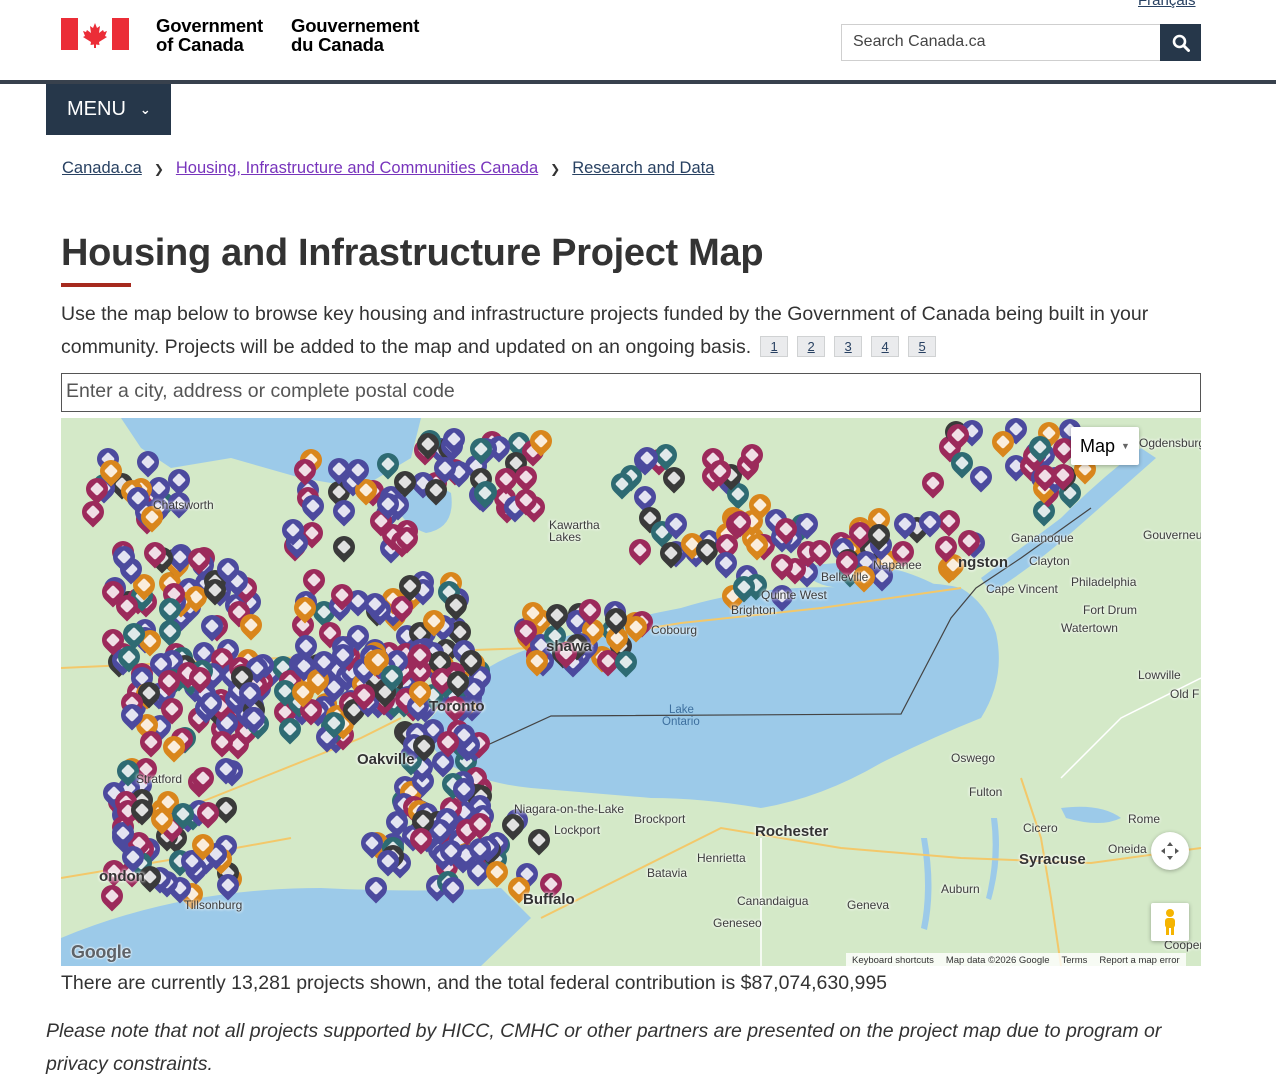  I want to click on map-label-cobourg: Cobourg, so click(674, 630).